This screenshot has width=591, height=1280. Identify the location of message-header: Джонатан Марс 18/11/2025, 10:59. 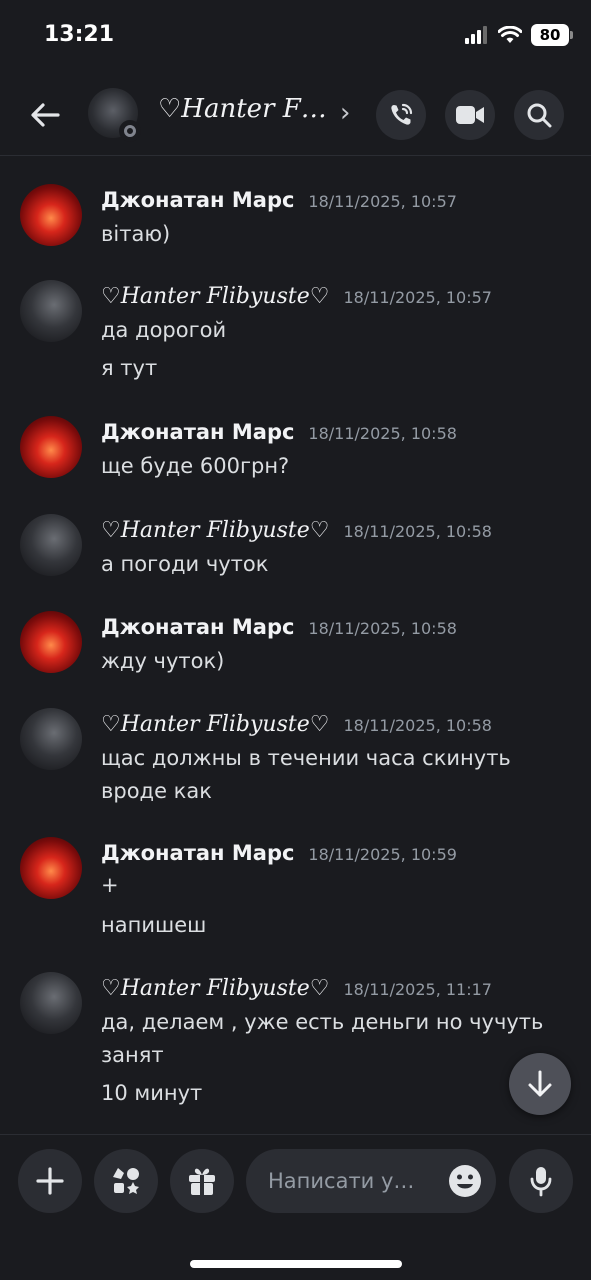
(279, 853).